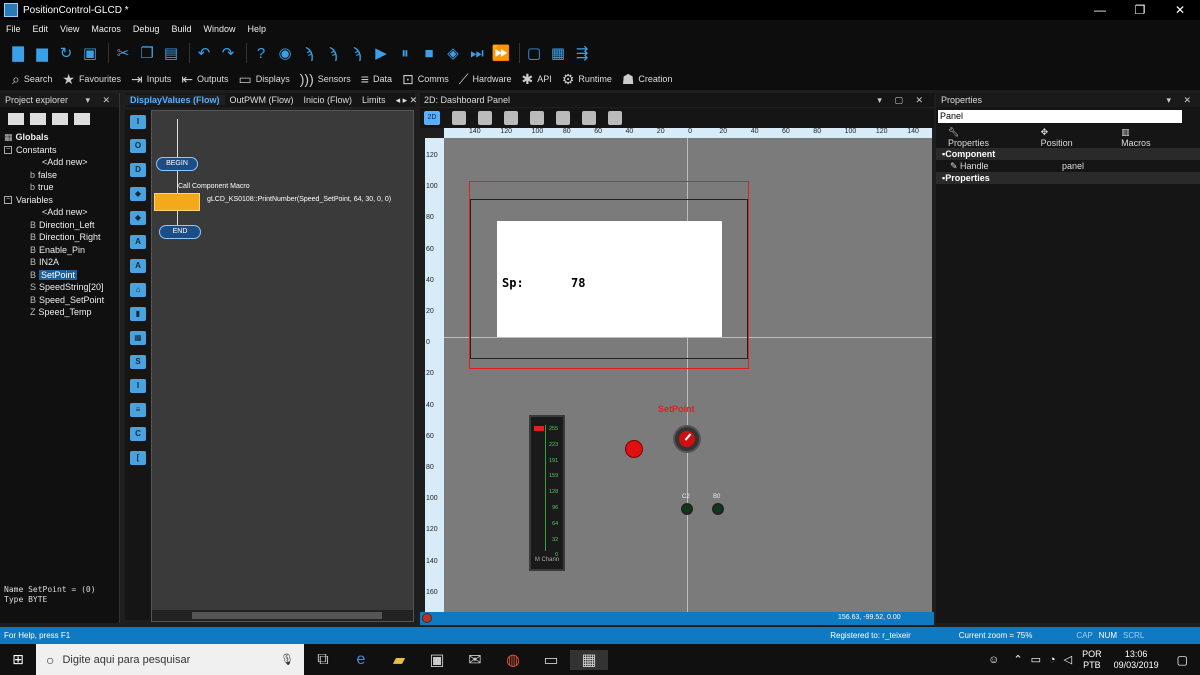 The height and width of the screenshot is (675, 1200). Describe the element at coordinates (432, 118) in the screenshot. I see `mode-2d-button: 2D` at that location.